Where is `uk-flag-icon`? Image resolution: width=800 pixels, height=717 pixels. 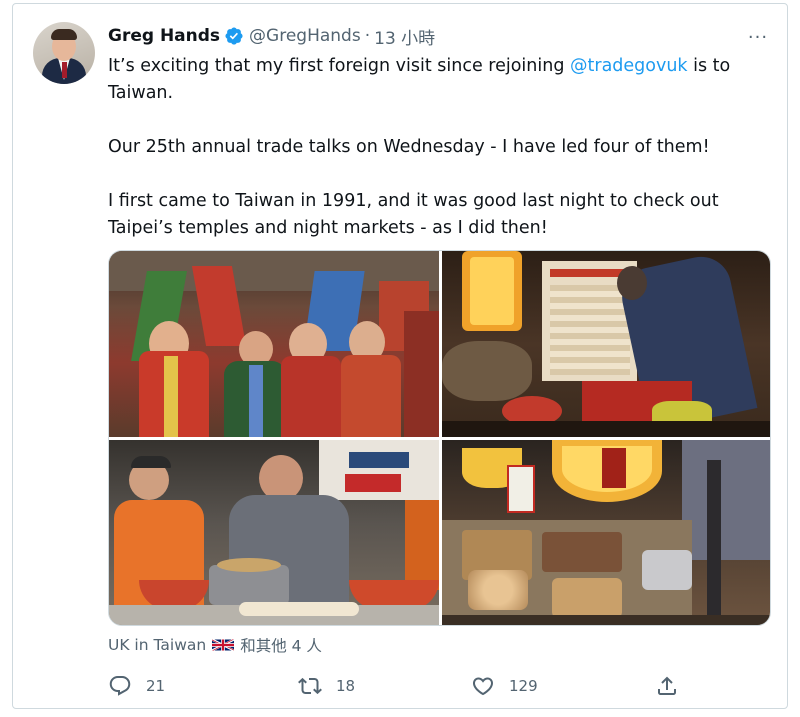 uk-flag-icon is located at coordinates (223, 645).